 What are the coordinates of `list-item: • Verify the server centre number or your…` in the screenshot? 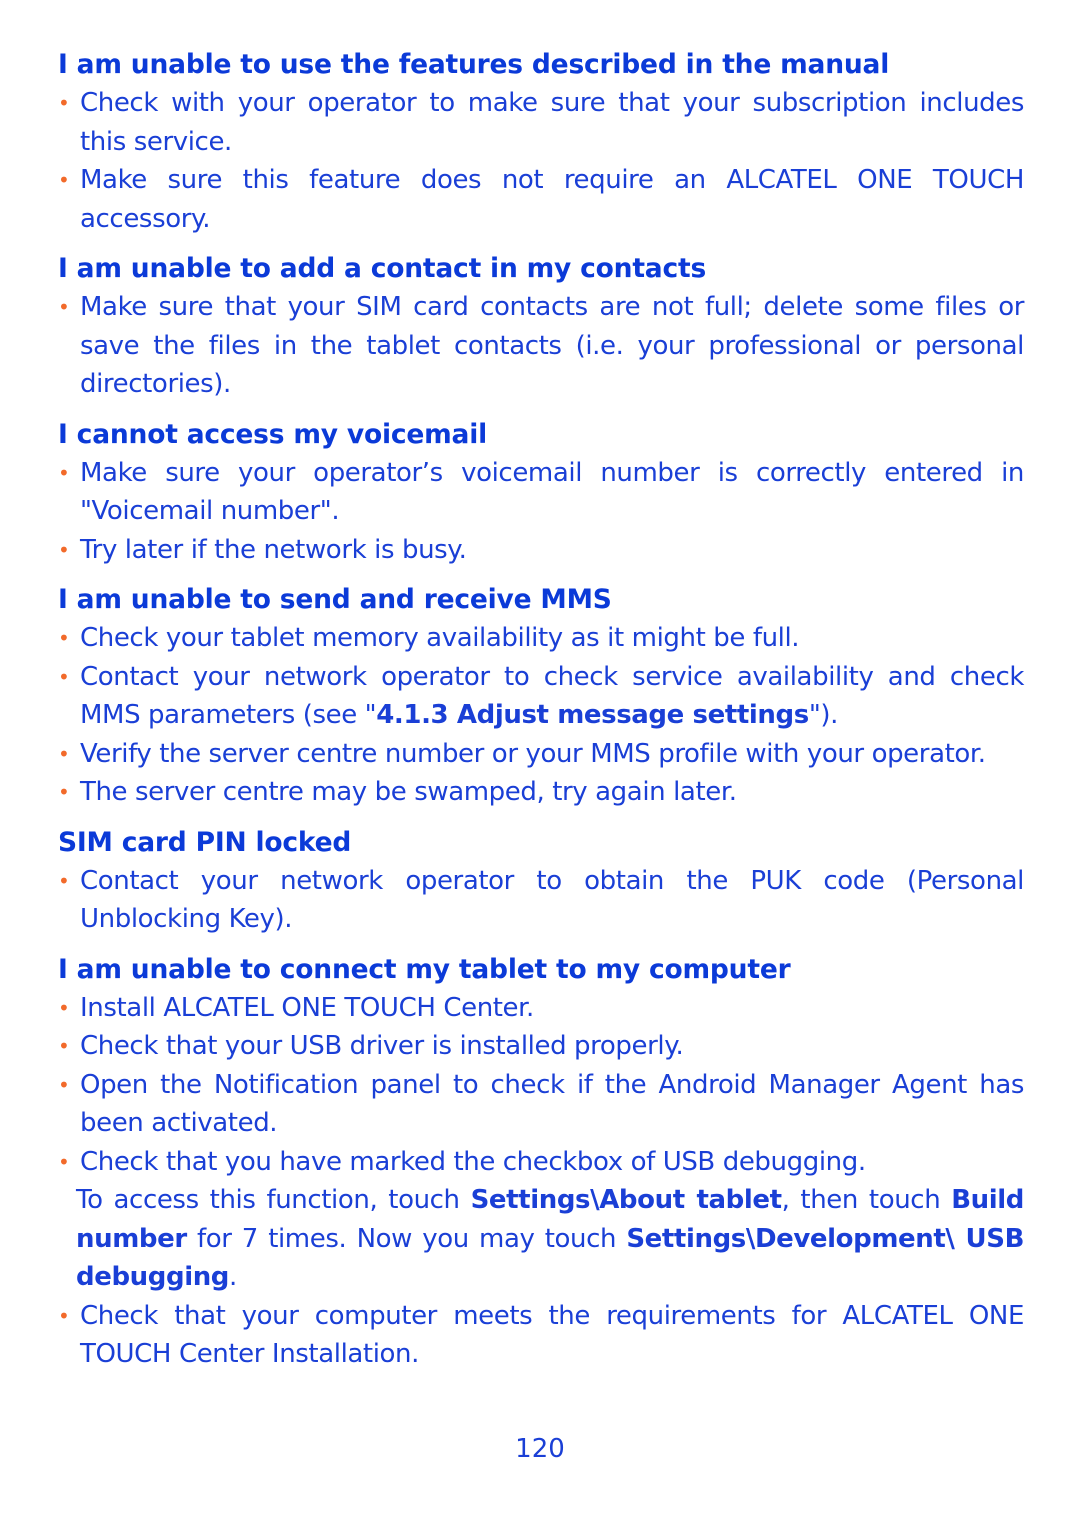 It's located at (541, 754).